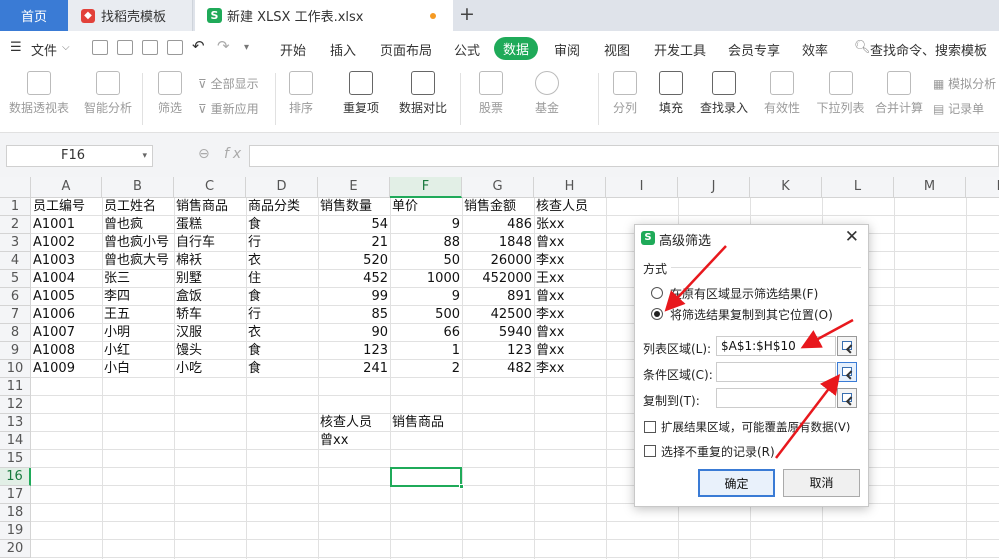 This screenshot has height=559, width=999. What do you see at coordinates (657, 293) in the screenshot?
I see `radio-in-place` at bounding box center [657, 293].